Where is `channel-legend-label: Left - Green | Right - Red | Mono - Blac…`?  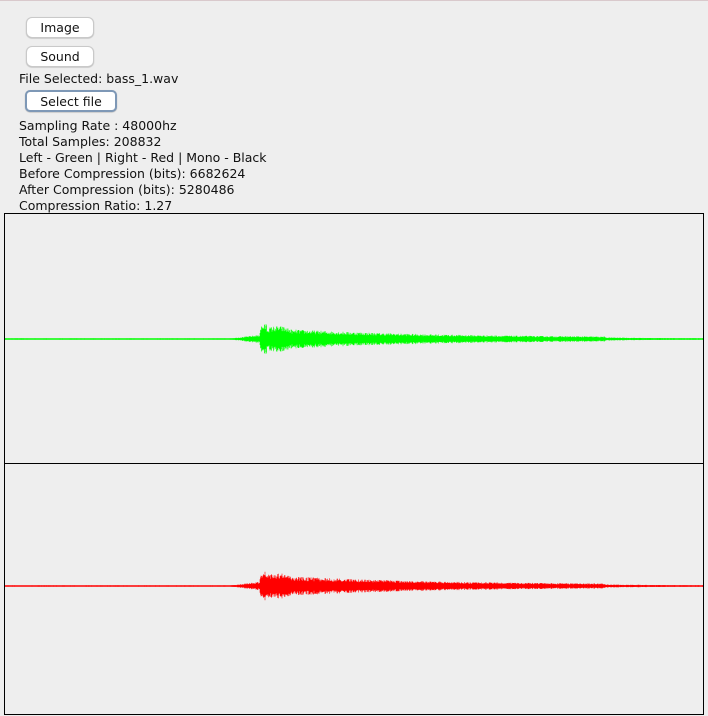
channel-legend-label: Left - Green | Right - Red | Mono - Blac… is located at coordinates (143, 157).